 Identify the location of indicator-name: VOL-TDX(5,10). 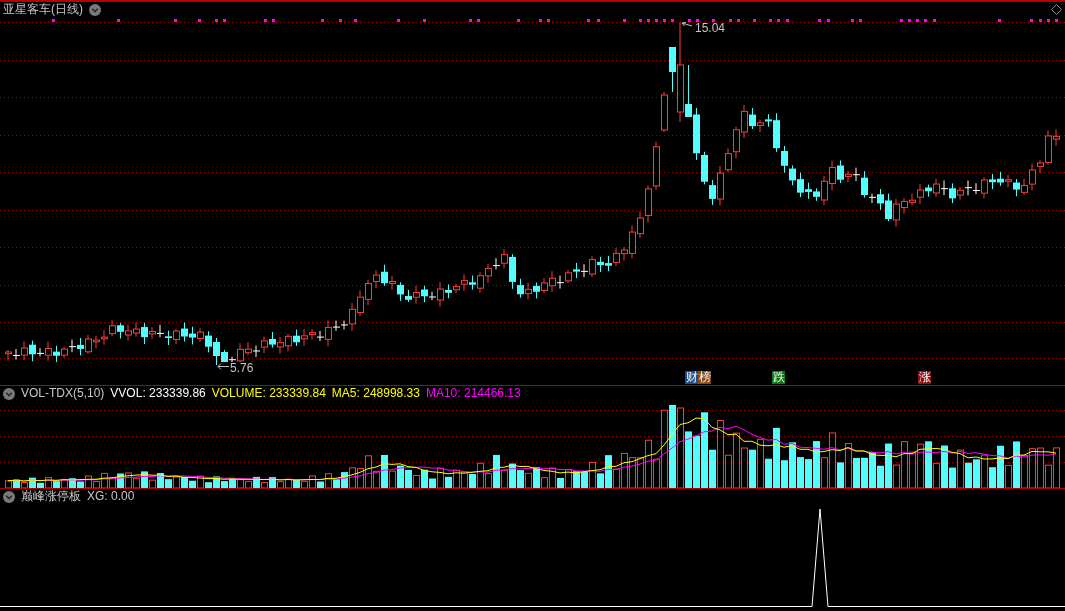
(63, 393).